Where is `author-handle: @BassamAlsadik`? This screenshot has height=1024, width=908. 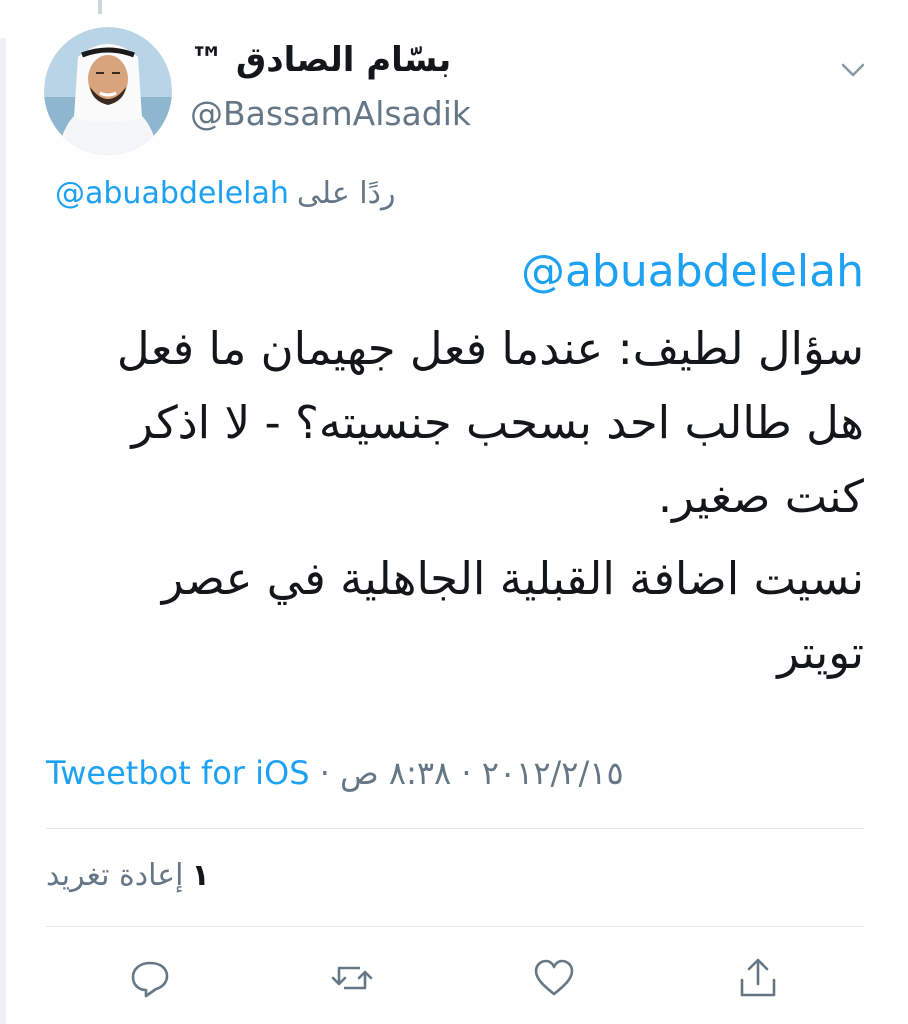 author-handle: @BassamAlsadik is located at coordinates (330, 113).